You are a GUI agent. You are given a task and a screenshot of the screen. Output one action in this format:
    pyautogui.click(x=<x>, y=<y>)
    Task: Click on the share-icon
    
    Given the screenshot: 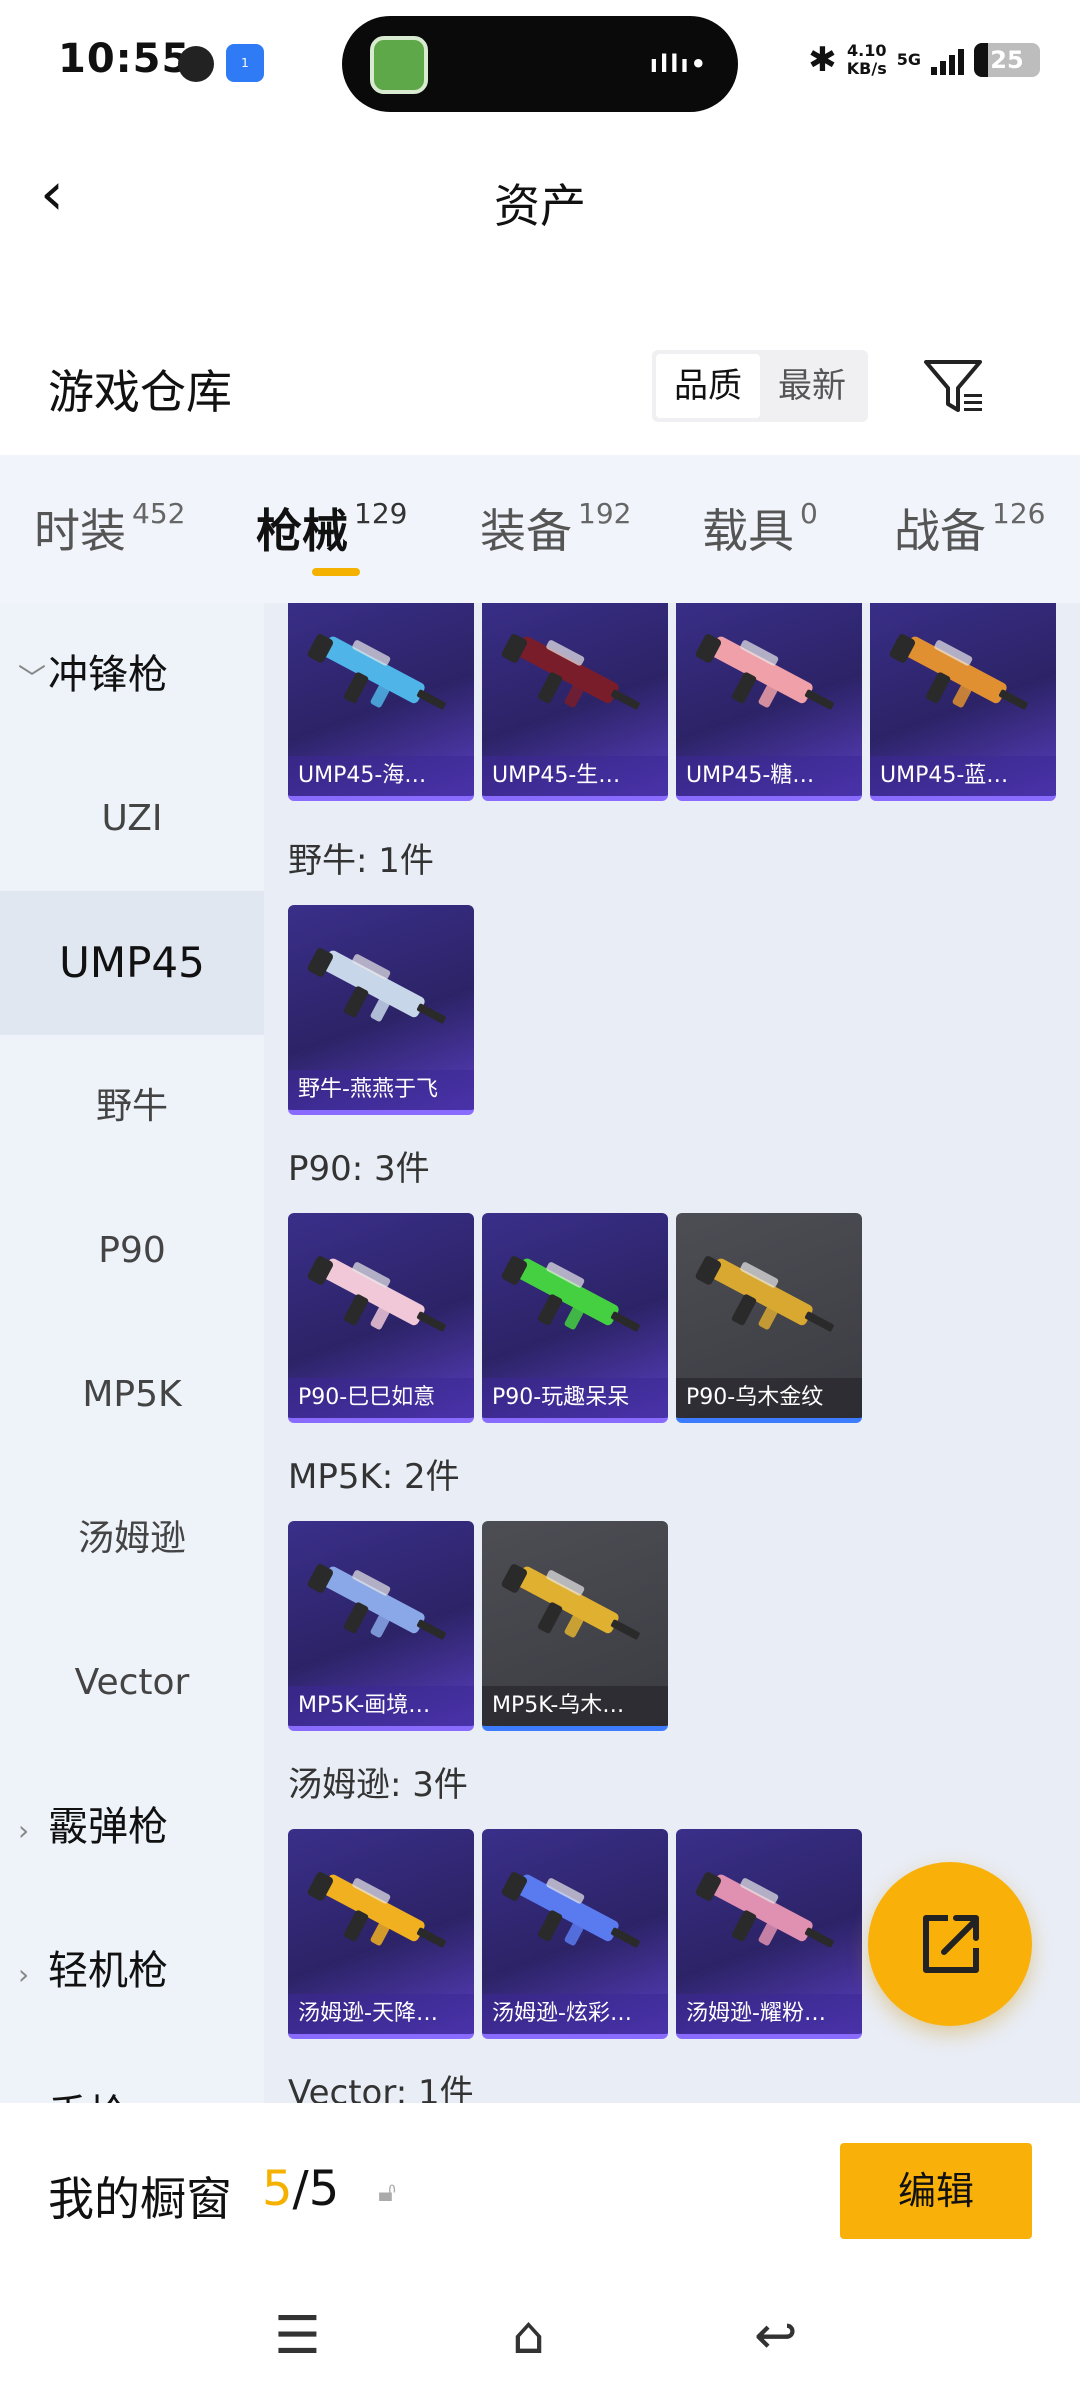 What is the action you would take?
    pyautogui.click(x=951, y=1944)
    